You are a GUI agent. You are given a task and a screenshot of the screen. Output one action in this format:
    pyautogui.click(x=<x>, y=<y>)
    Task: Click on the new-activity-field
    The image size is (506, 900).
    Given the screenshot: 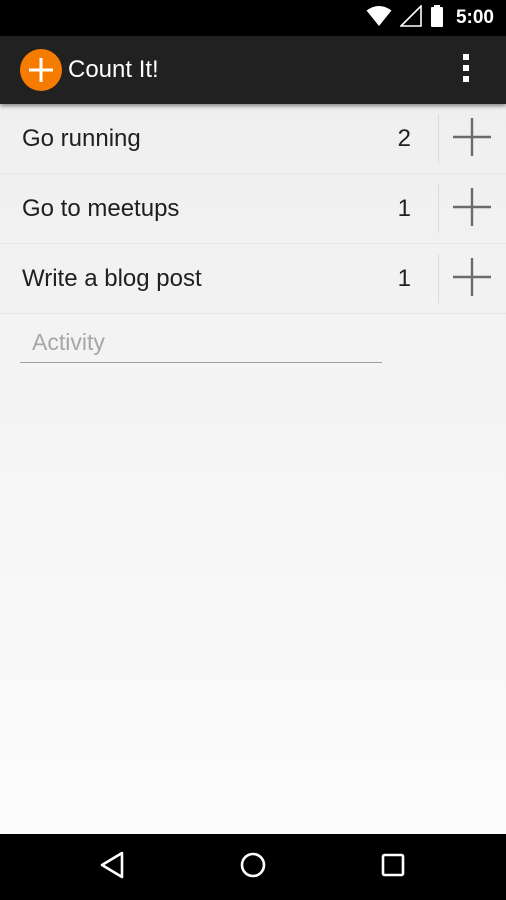 What is the action you would take?
    pyautogui.click(x=201, y=342)
    